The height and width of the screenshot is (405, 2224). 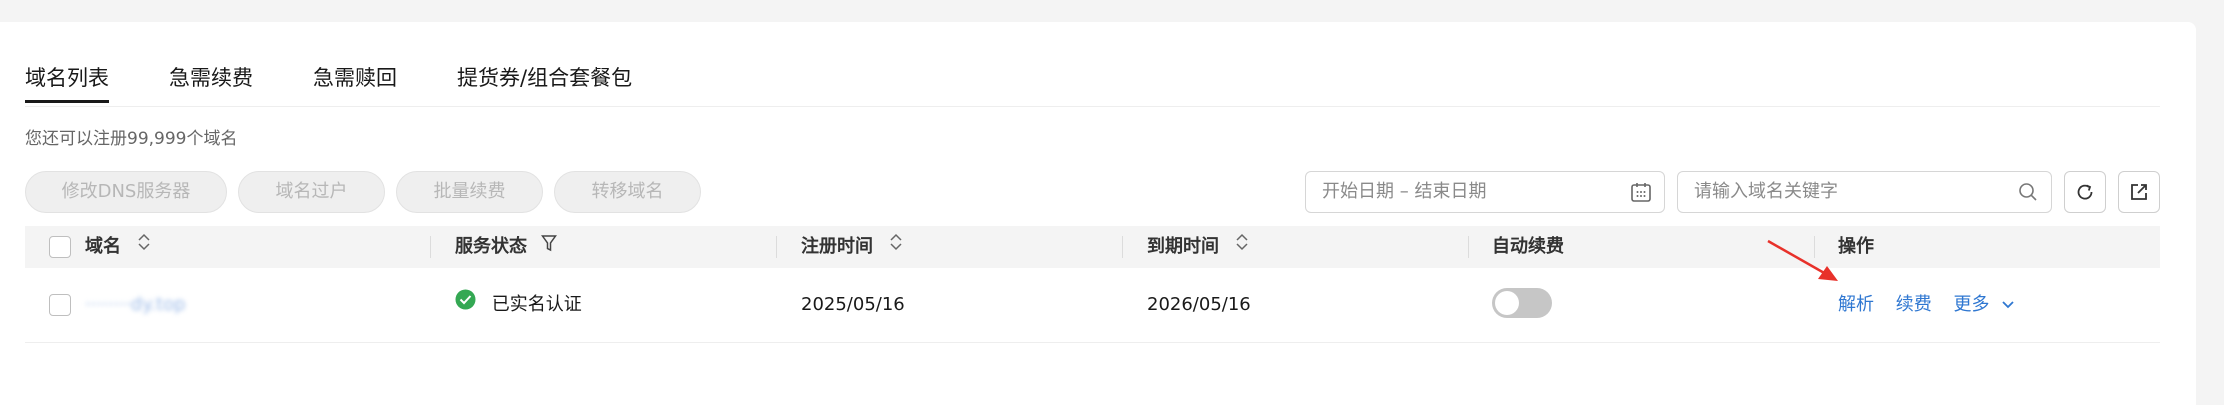 I want to click on export-button, so click(x=2139, y=192).